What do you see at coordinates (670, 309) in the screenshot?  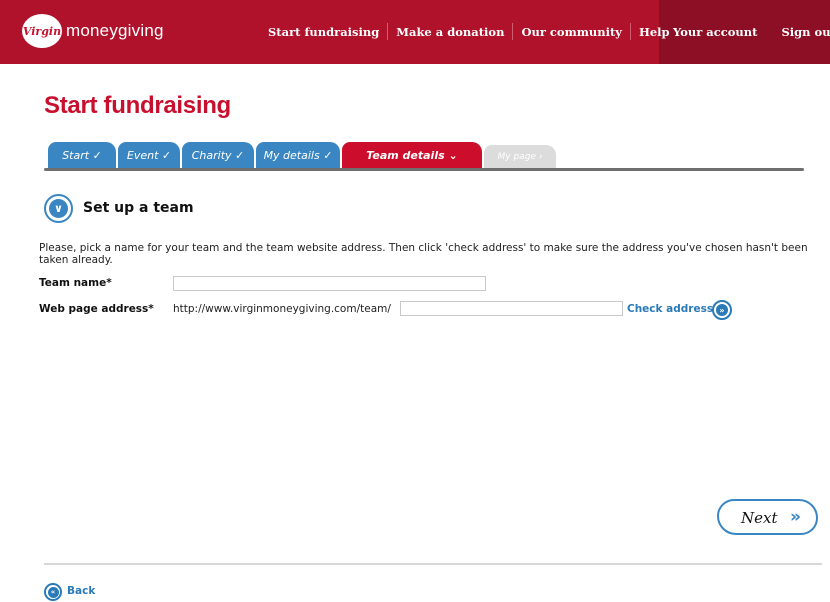 I see `check-address-link: Check address` at bounding box center [670, 309].